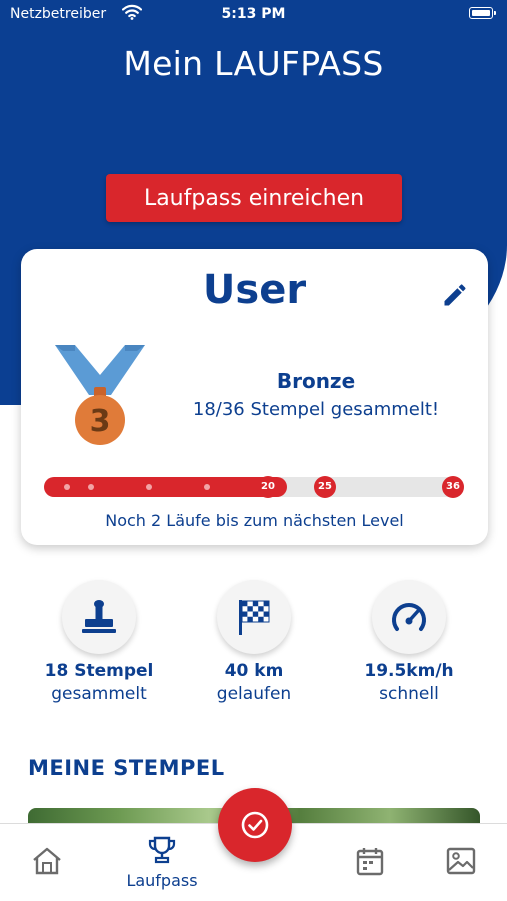 The height and width of the screenshot is (901, 507). I want to click on flag-icon-circle, so click(254, 617).